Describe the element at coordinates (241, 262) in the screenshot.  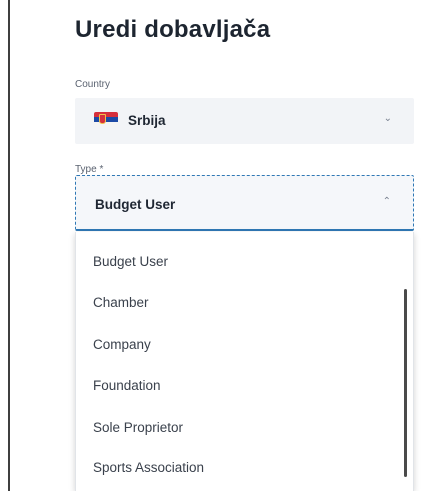
I see `dropdown-option-budget-user: Budget User` at that location.